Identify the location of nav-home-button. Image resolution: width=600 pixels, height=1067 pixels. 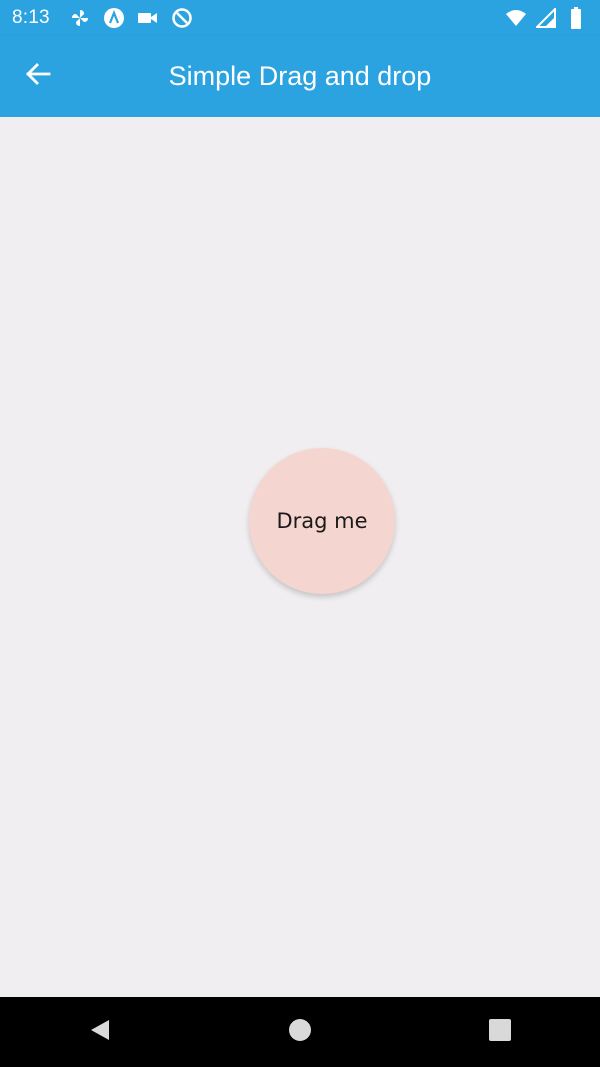
(300, 1032).